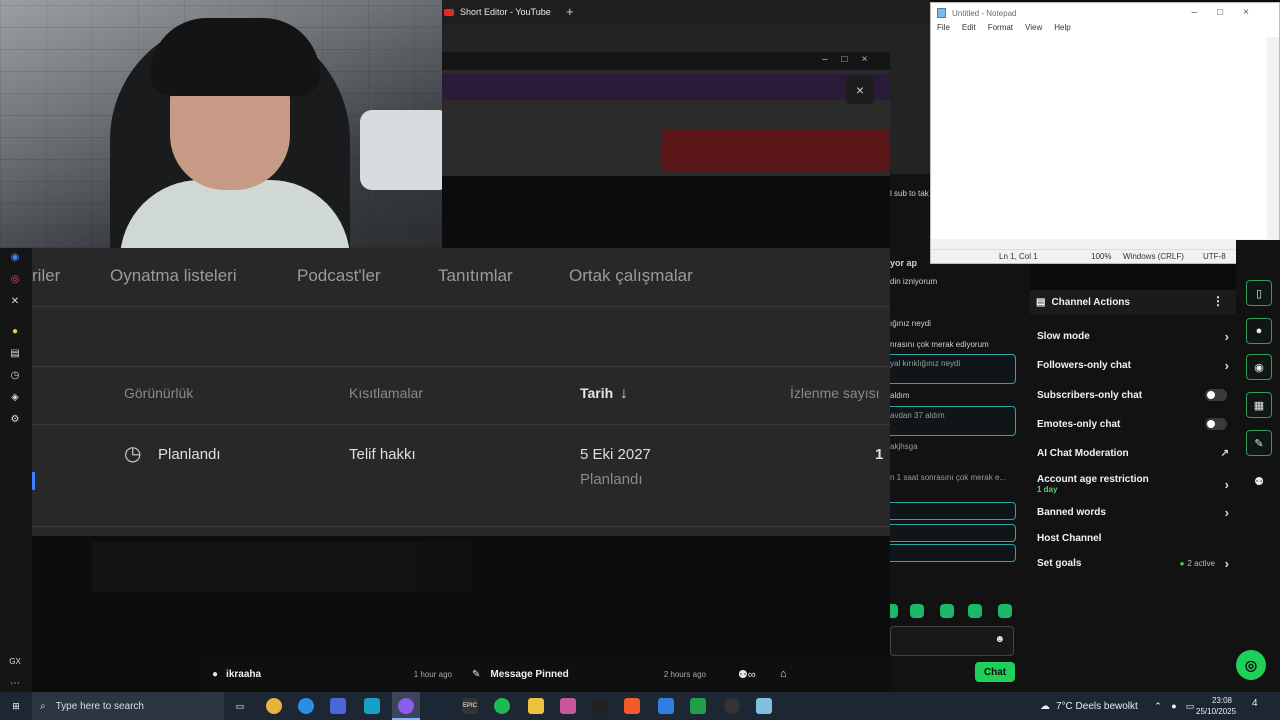 Image resolution: width=1280 pixels, height=720 pixels. I want to click on line-ending: Windows (CRLF), so click(1153, 256).